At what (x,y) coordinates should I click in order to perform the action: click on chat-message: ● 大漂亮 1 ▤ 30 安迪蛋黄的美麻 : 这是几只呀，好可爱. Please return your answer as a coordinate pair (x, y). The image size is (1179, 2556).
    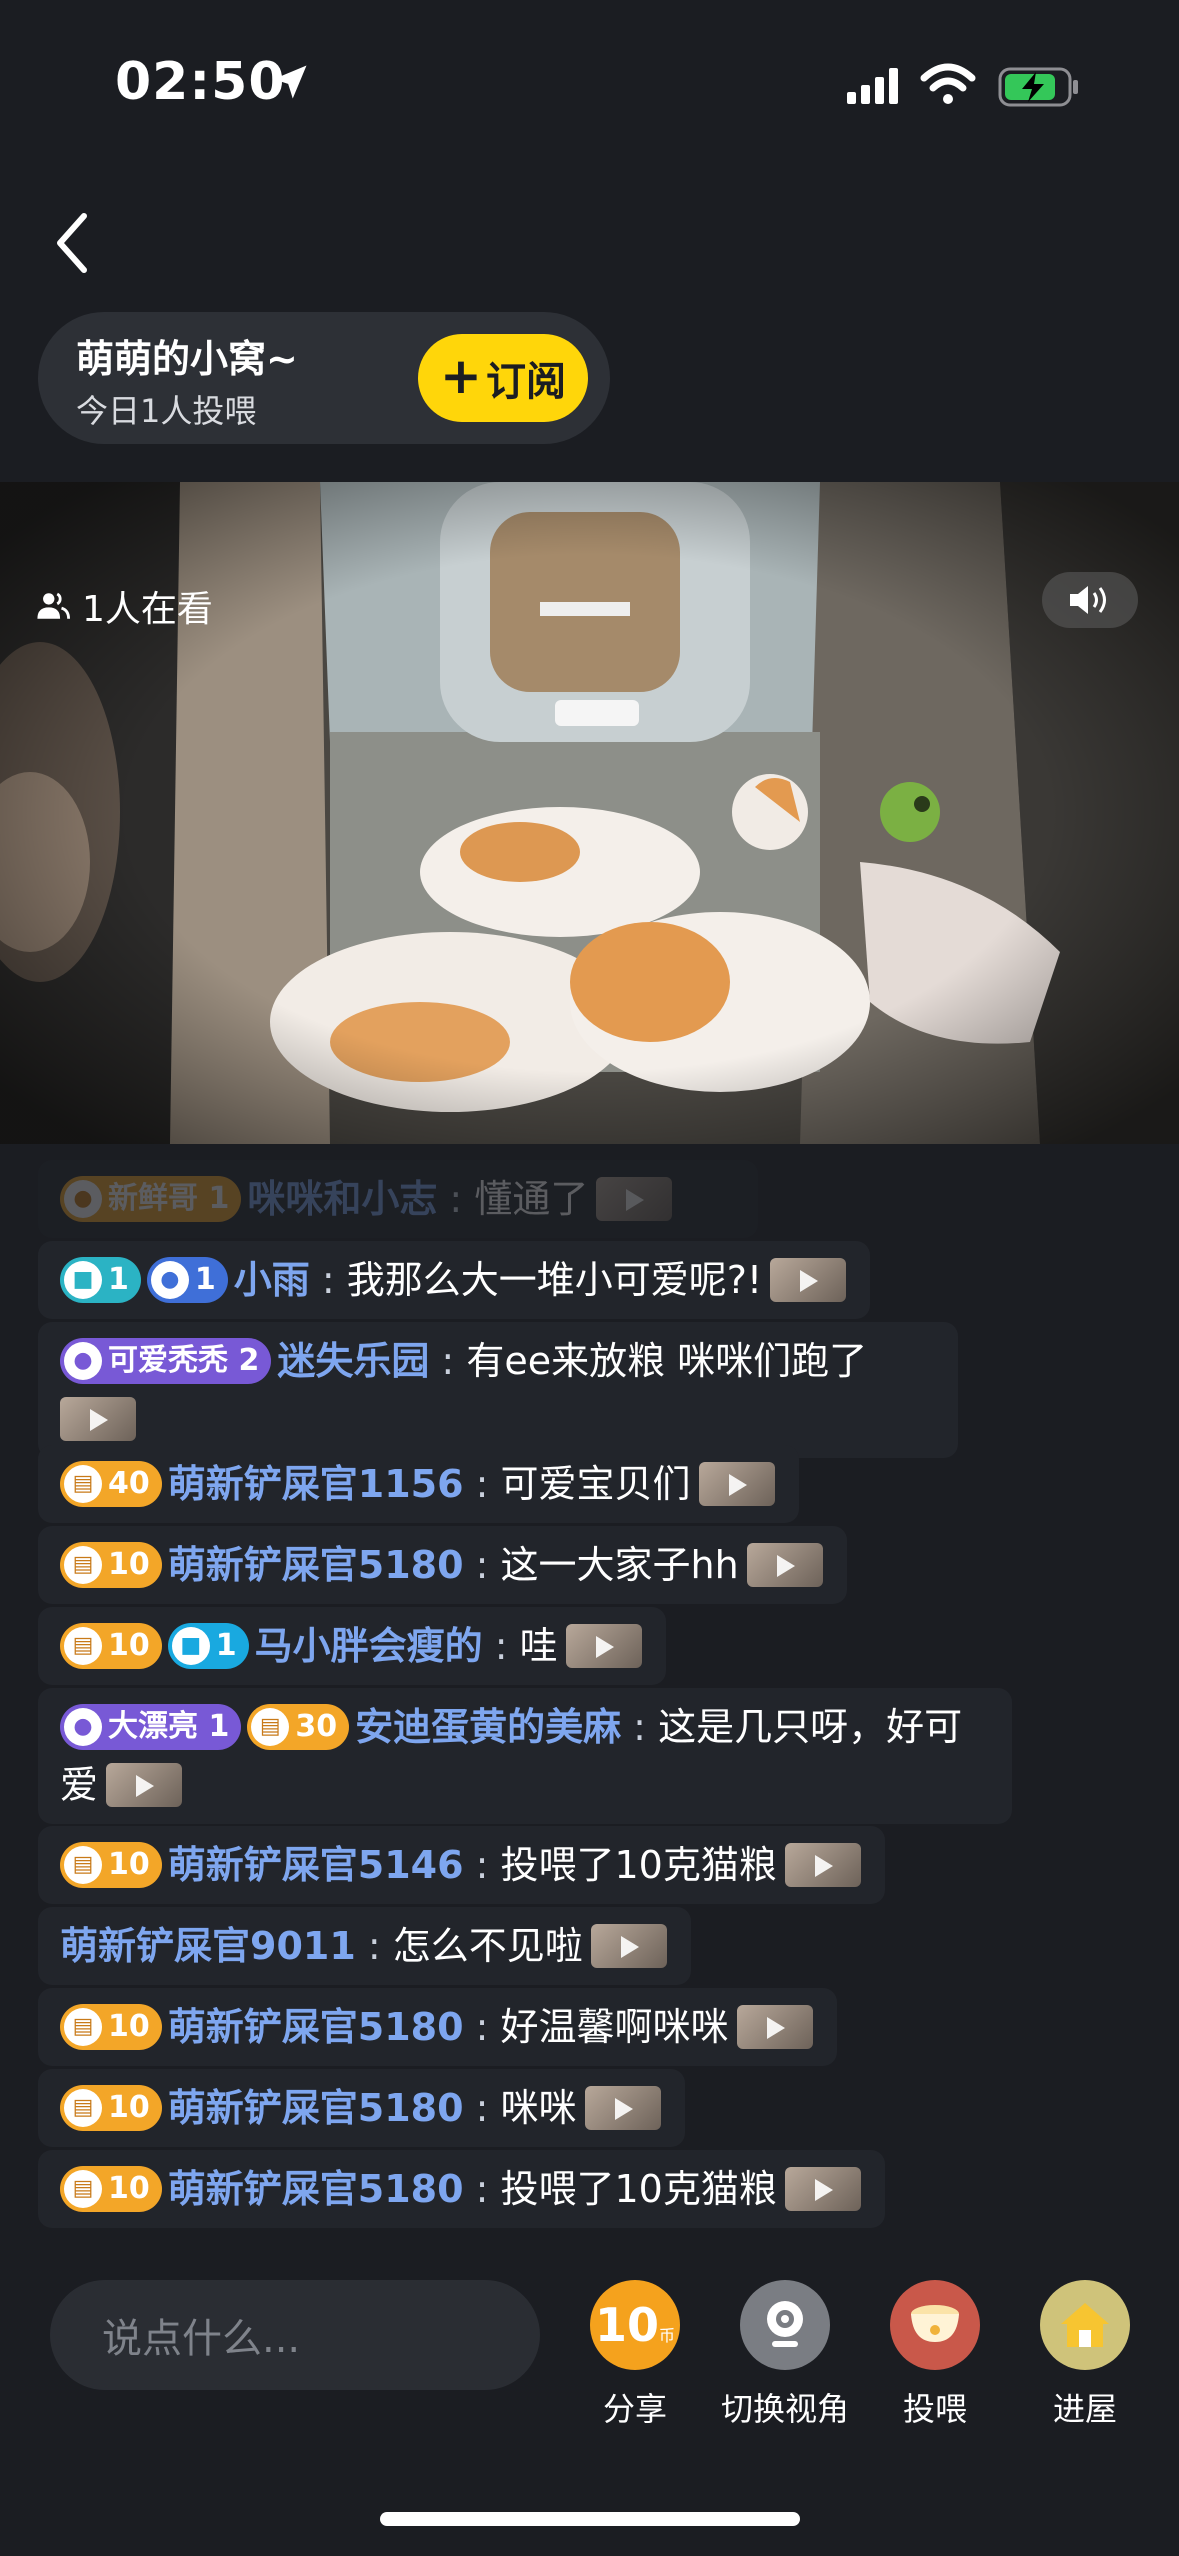
    Looking at the image, I should click on (525, 1756).